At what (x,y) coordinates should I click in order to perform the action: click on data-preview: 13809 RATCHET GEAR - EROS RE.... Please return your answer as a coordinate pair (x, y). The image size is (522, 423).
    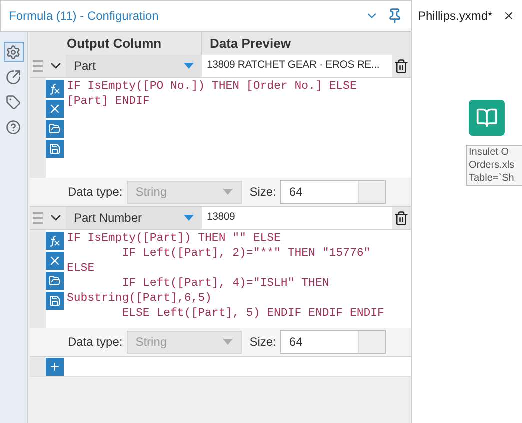
    Looking at the image, I should click on (297, 66).